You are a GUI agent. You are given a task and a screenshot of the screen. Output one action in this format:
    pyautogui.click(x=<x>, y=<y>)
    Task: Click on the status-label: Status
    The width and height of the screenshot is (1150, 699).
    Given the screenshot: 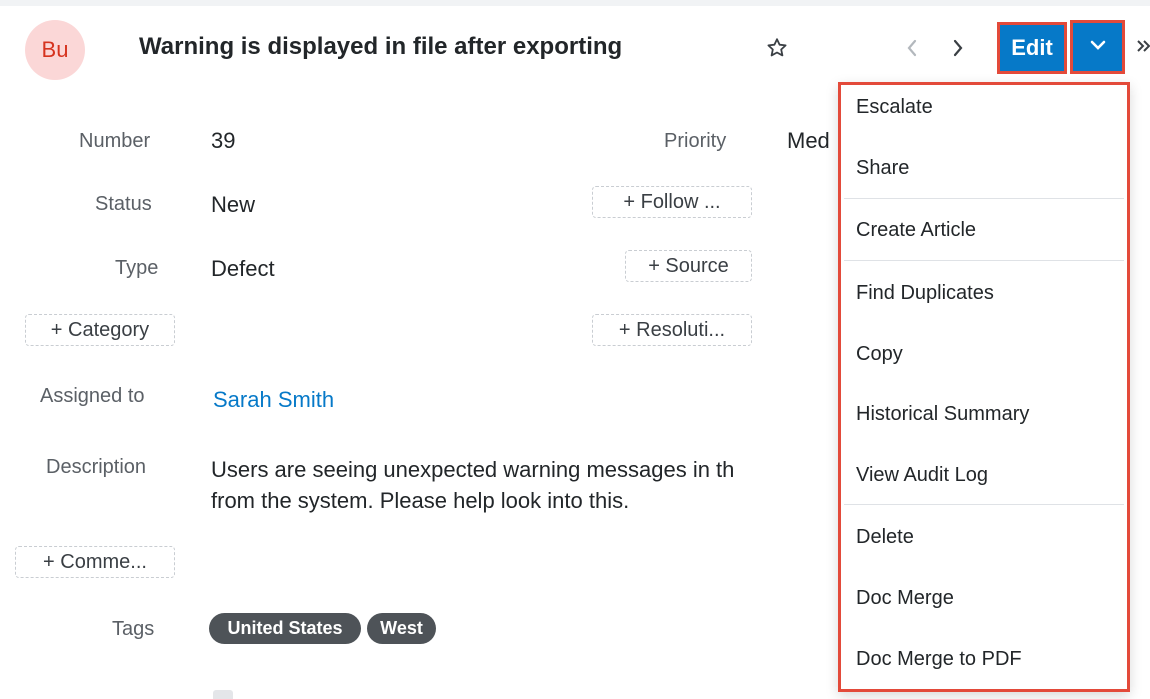 What is the action you would take?
    pyautogui.click(x=123, y=204)
    